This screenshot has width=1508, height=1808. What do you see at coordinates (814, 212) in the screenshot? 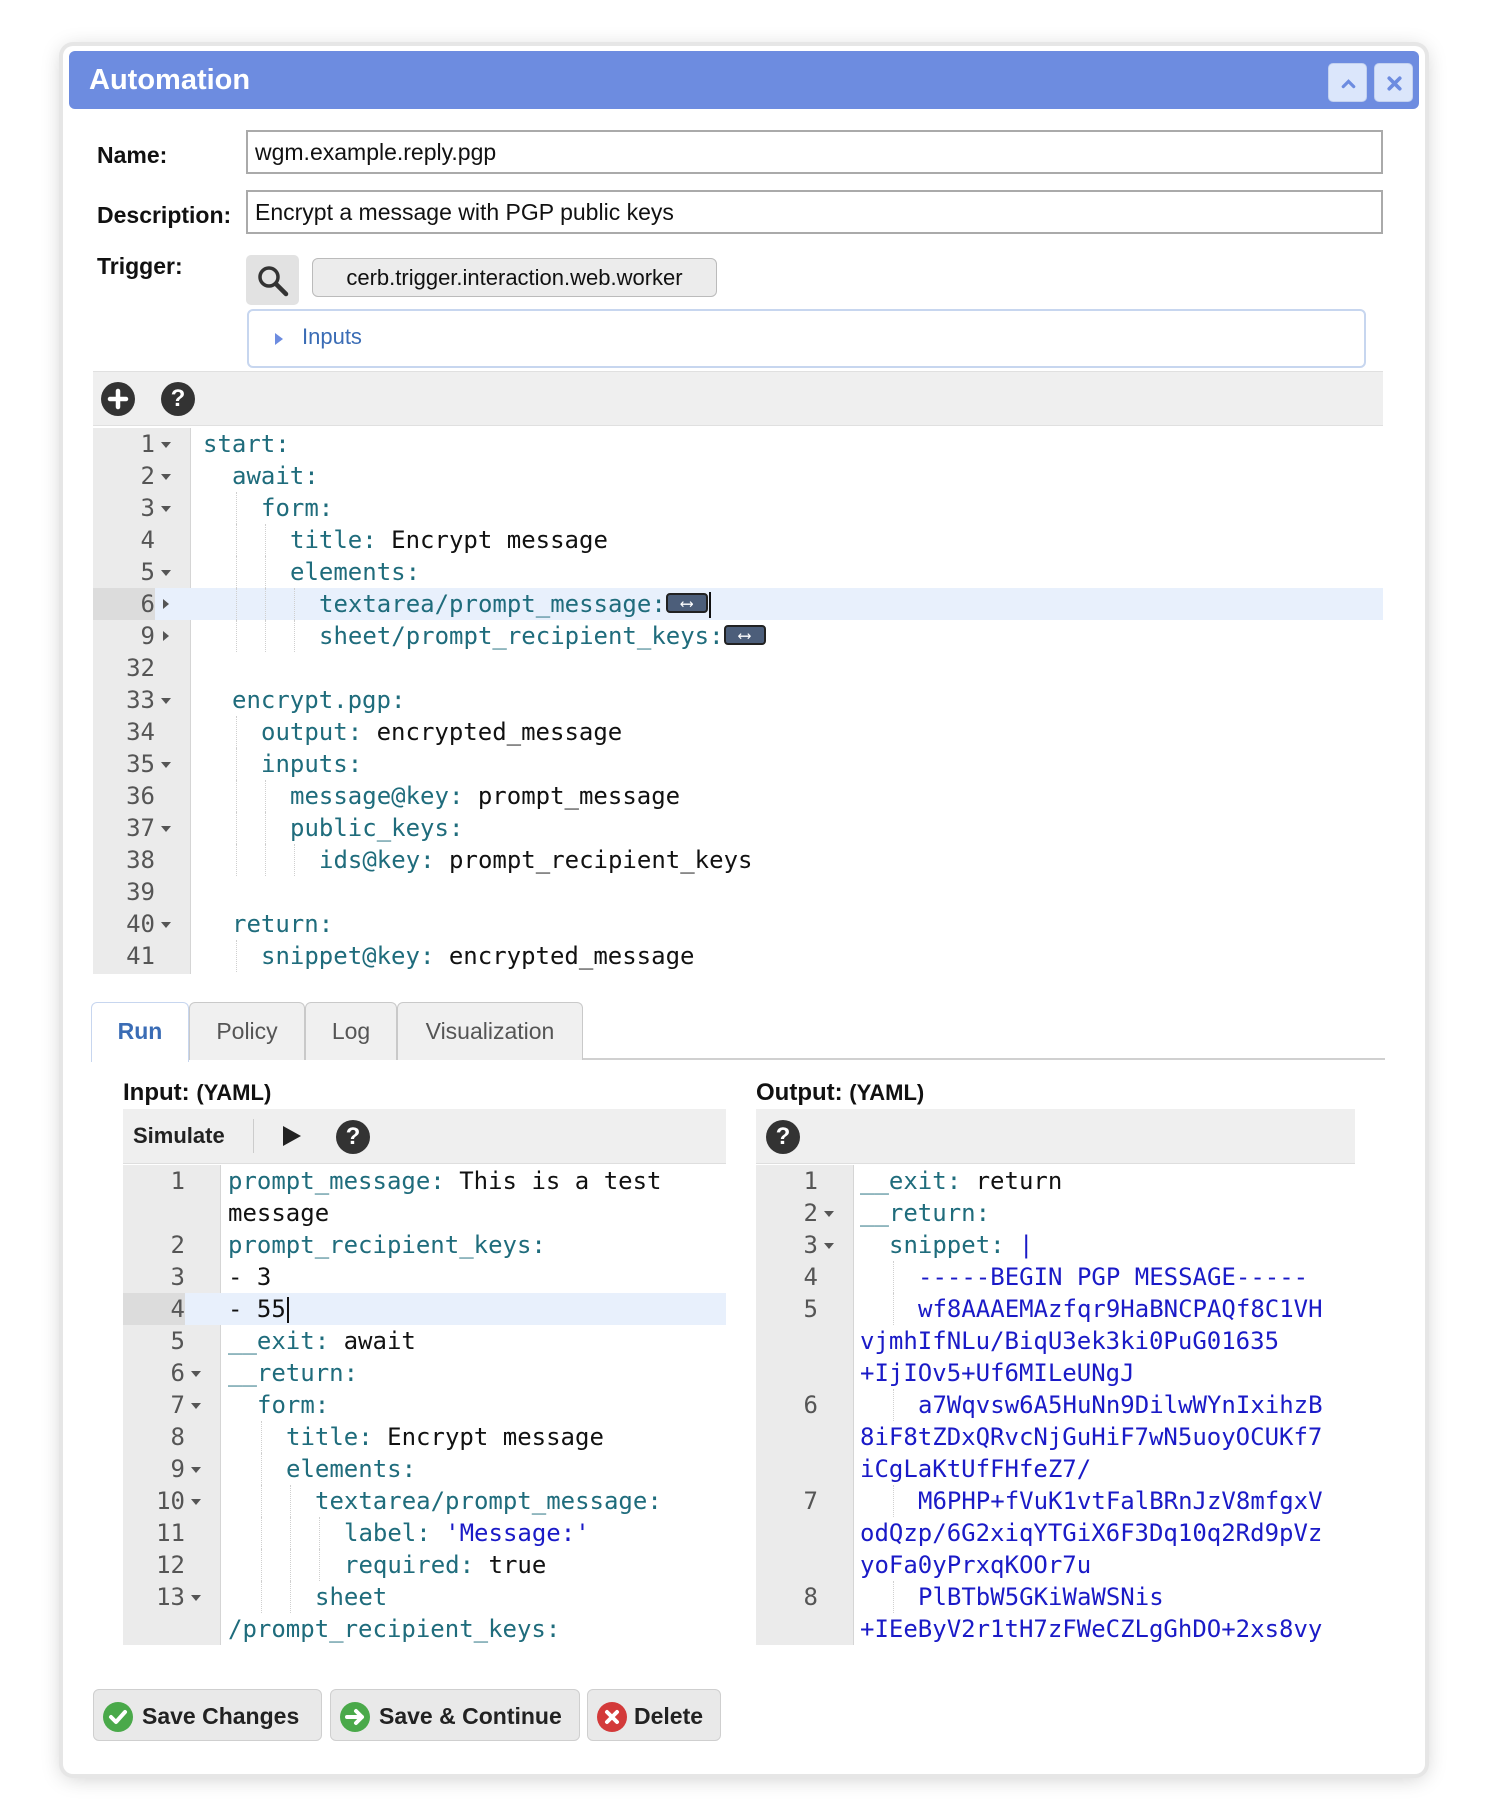
I see `description-input: Encrypt a message with PGP public keys` at bounding box center [814, 212].